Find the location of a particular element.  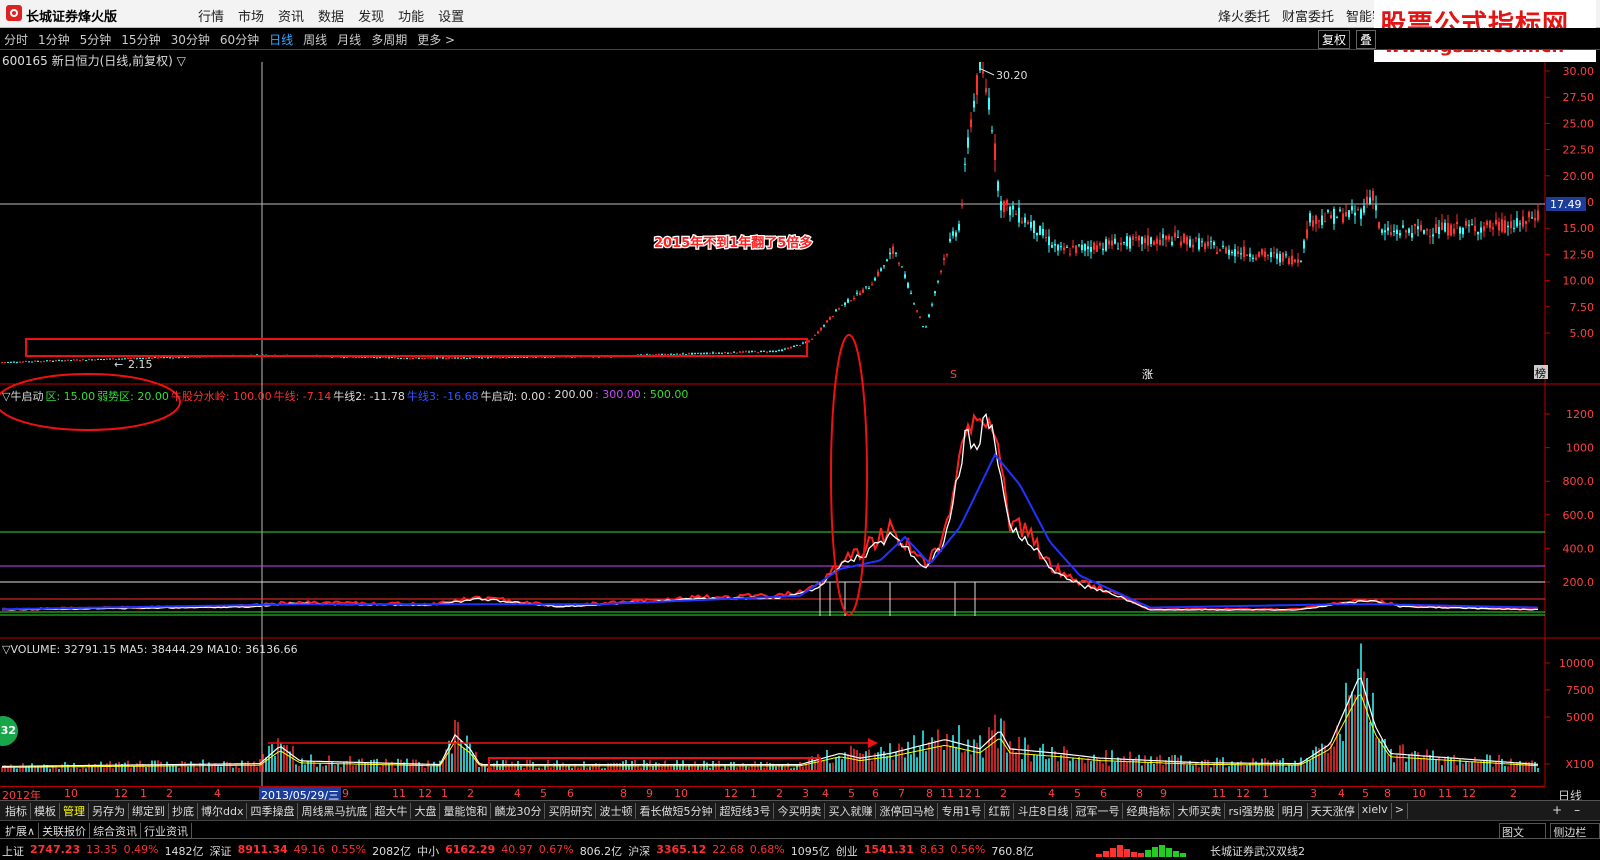

period-60min: 60分钟 is located at coordinates (239, 39).